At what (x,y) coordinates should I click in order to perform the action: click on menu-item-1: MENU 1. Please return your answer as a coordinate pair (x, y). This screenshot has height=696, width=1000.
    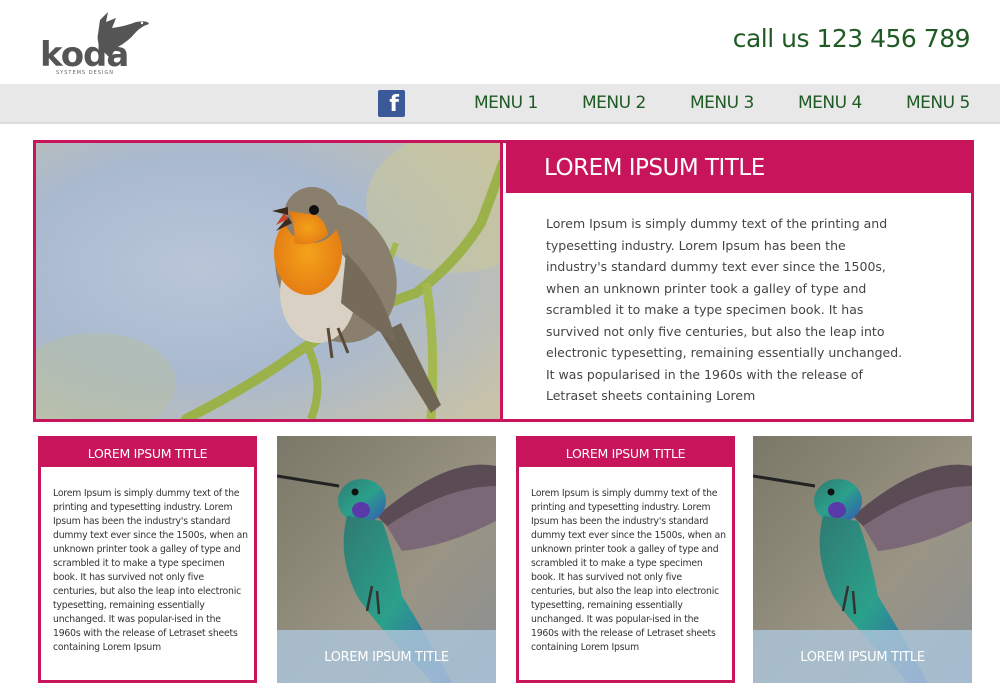
    Looking at the image, I should click on (506, 103).